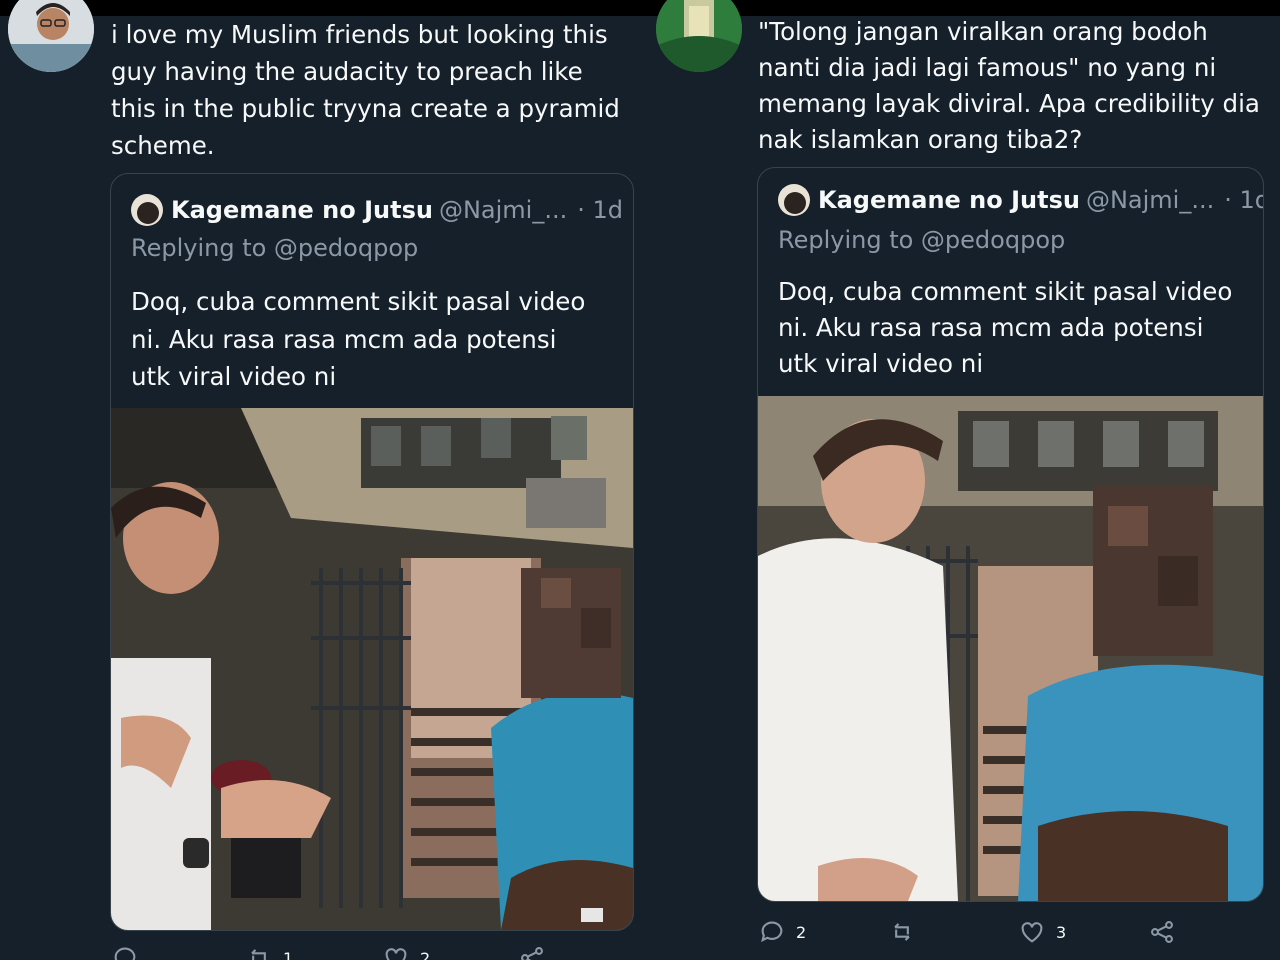 The height and width of the screenshot is (960, 1280). What do you see at coordinates (801, 932) in the screenshot?
I see `reply-count: 2` at bounding box center [801, 932].